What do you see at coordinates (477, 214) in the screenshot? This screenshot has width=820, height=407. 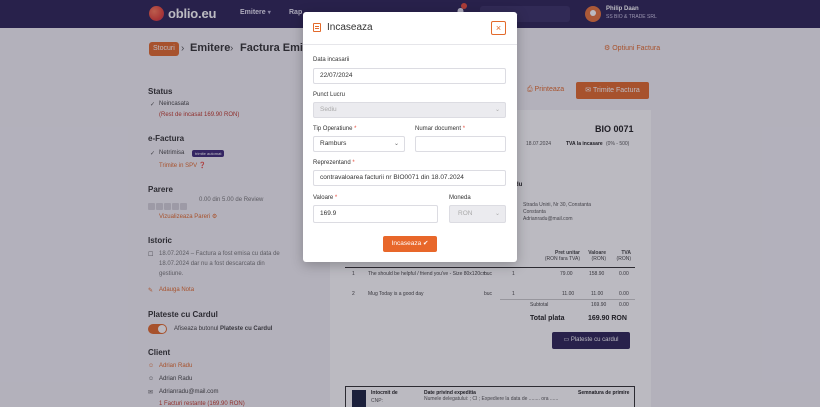 I see `moneda-select: RON ⌄` at bounding box center [477, 214].